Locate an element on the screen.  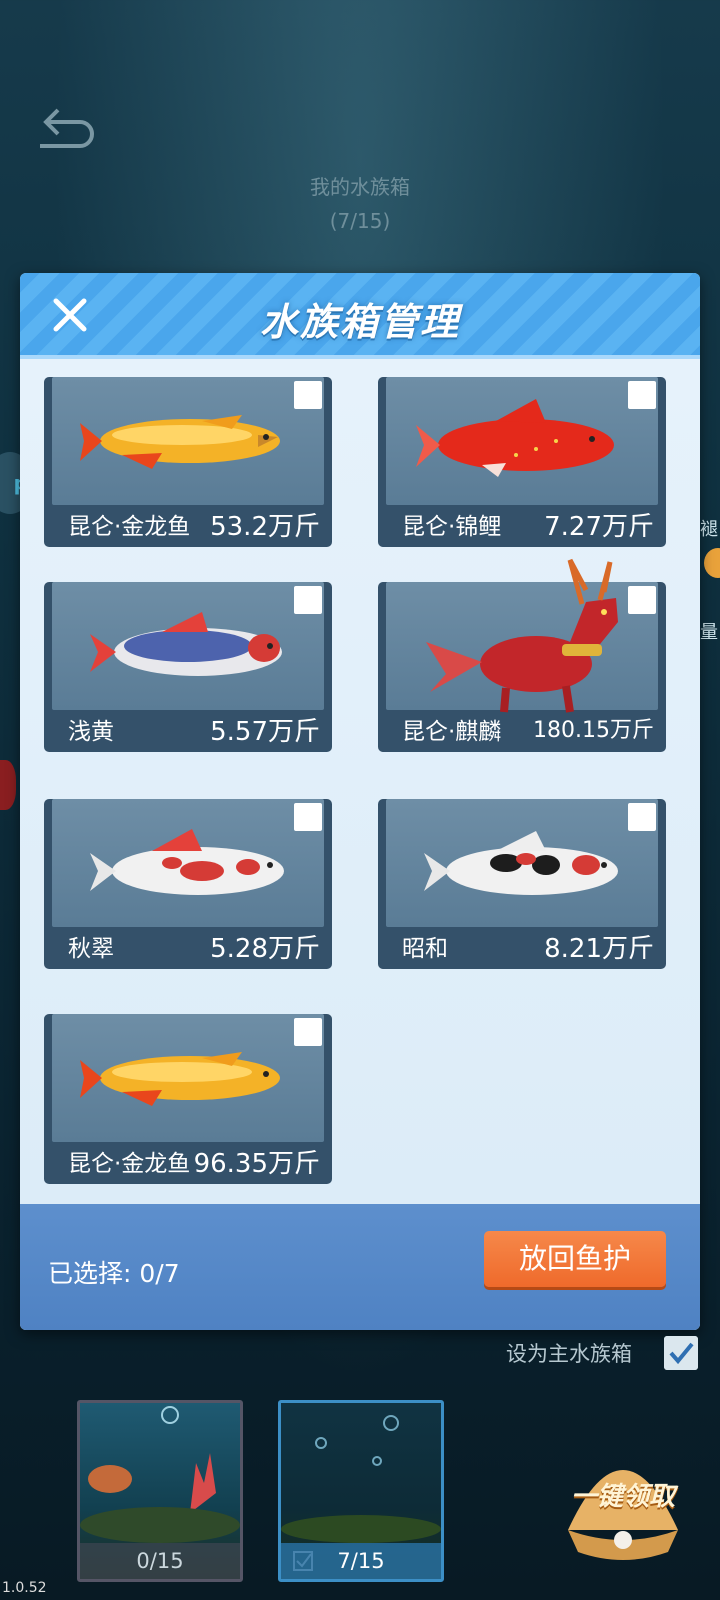
fish-card: 昆仑·金龙鱼 96.35万斤 is located at coordinates (188, 1099).